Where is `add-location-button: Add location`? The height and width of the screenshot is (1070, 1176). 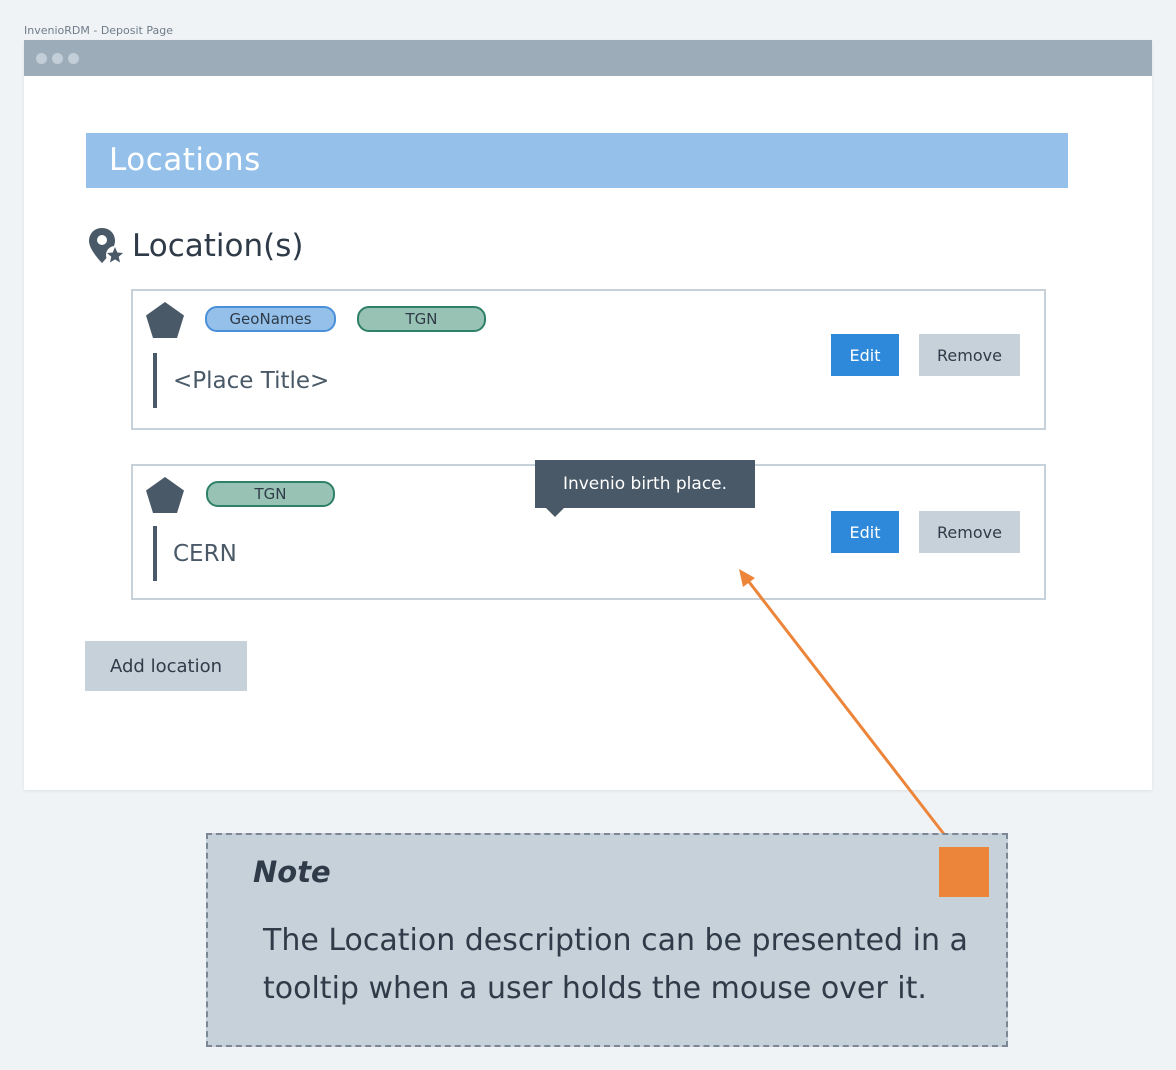
add-location-button: Add location is located at coordinates (166, 666).